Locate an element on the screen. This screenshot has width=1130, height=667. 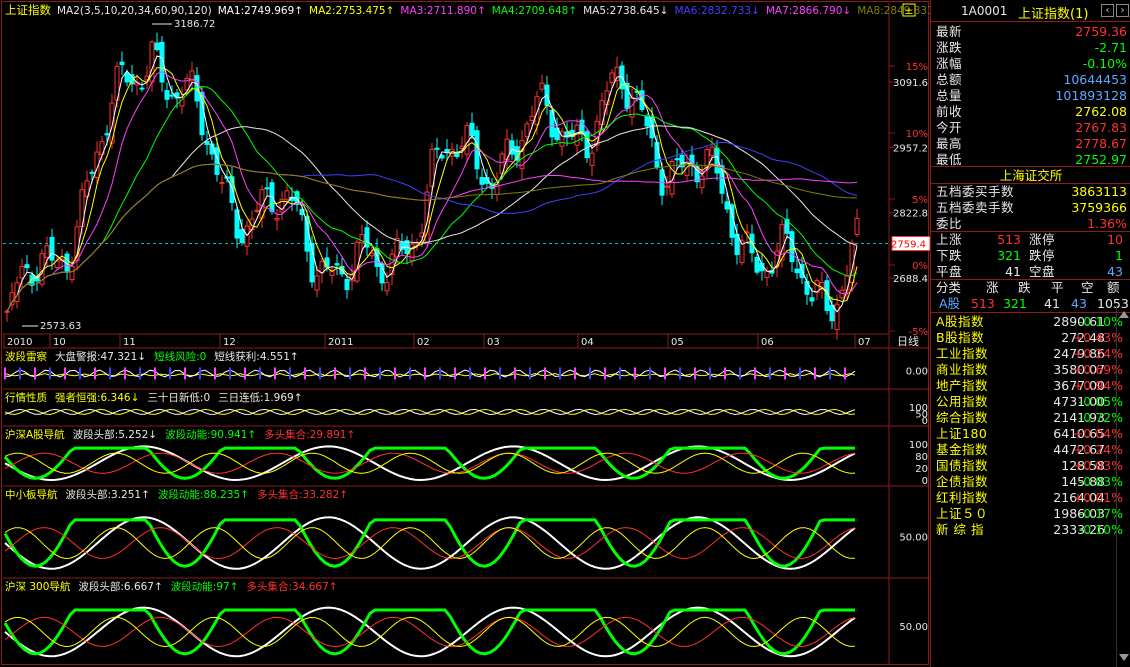
index-name: 地产指数 is located at coordinates (962, 385).